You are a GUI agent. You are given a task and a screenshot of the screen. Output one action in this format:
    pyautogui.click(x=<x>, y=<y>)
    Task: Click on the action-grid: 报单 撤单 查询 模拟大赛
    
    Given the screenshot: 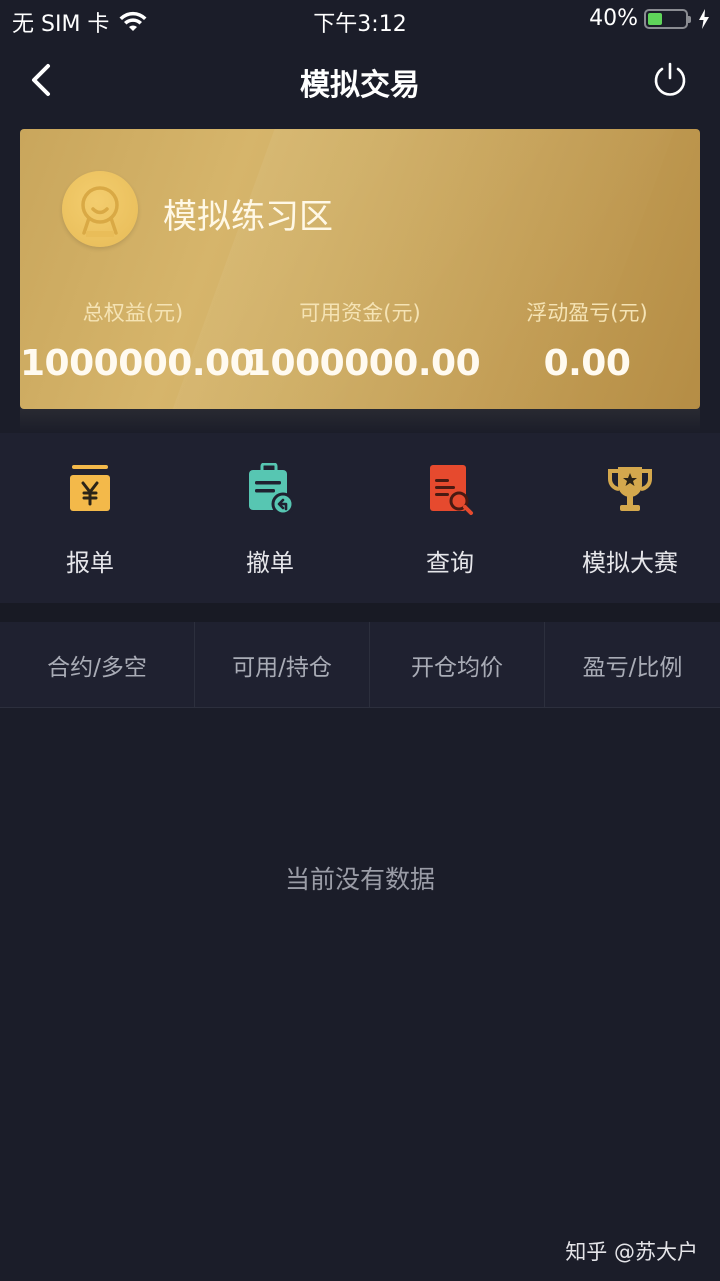 What is the action you would take?
    pyautogui.click(x=360, y=518)
    